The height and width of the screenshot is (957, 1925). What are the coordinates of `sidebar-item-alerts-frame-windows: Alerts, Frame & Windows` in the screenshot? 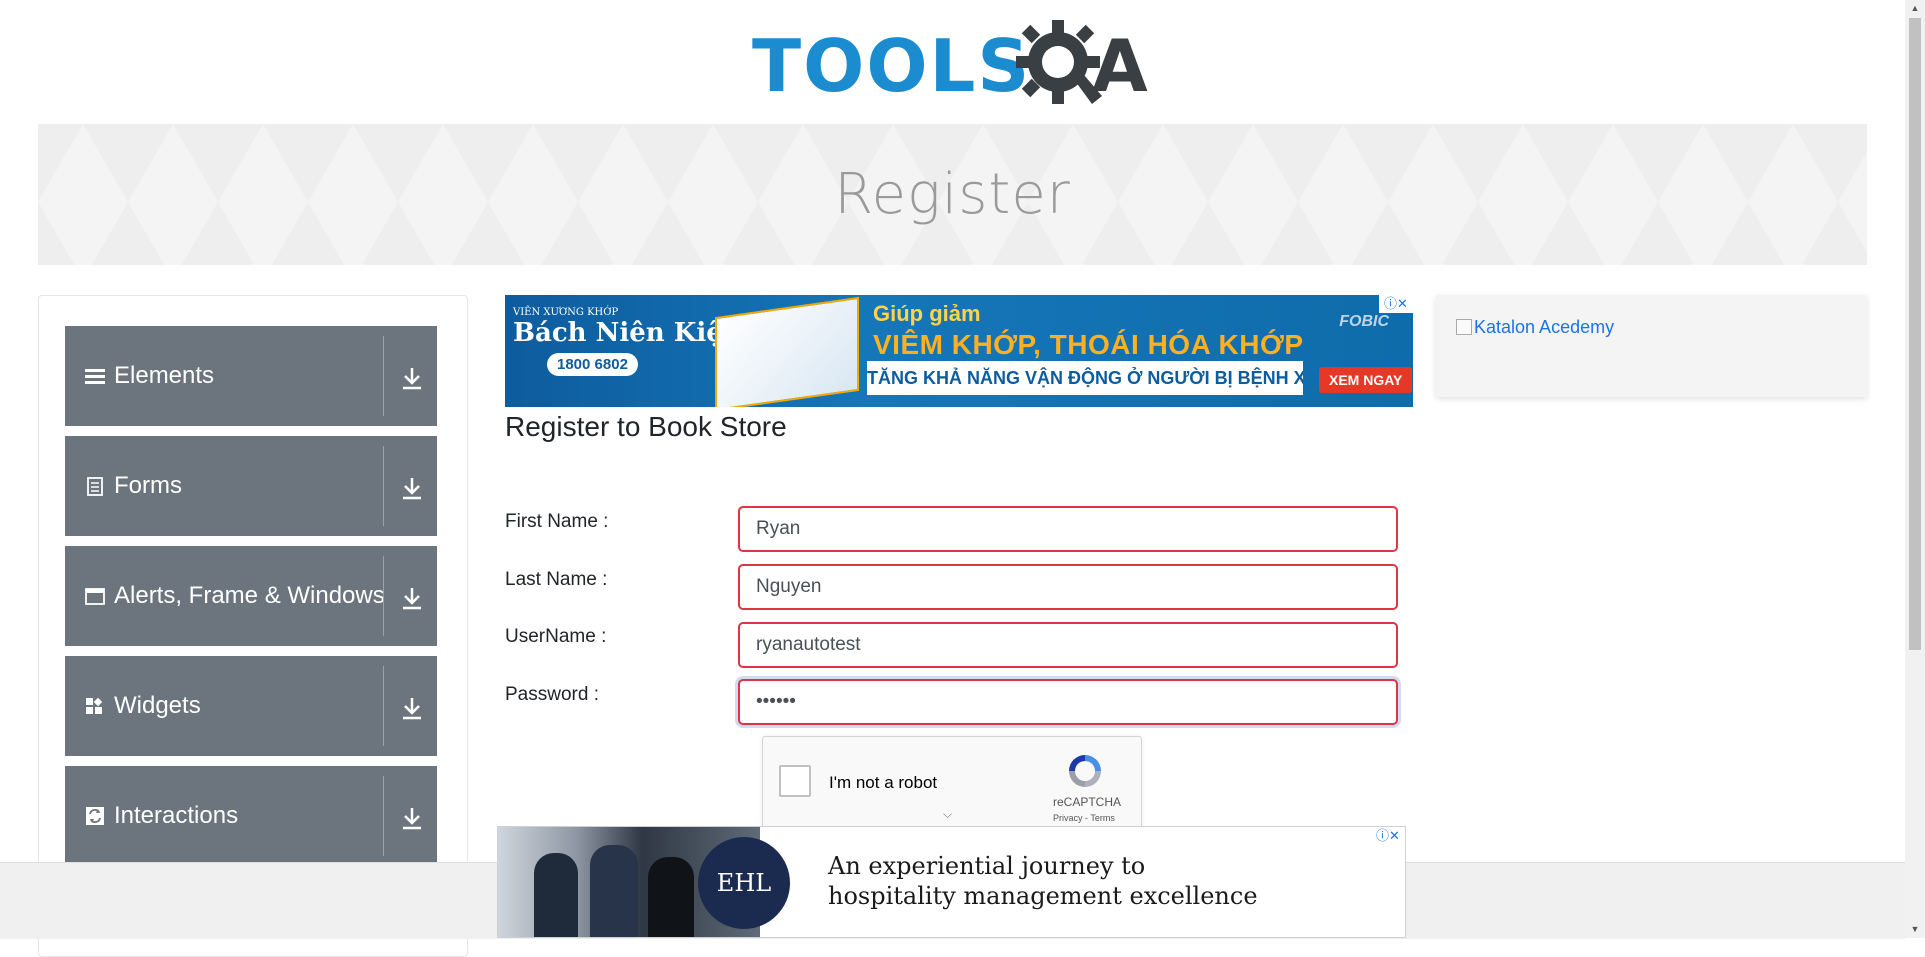 It's located at (251, 596).